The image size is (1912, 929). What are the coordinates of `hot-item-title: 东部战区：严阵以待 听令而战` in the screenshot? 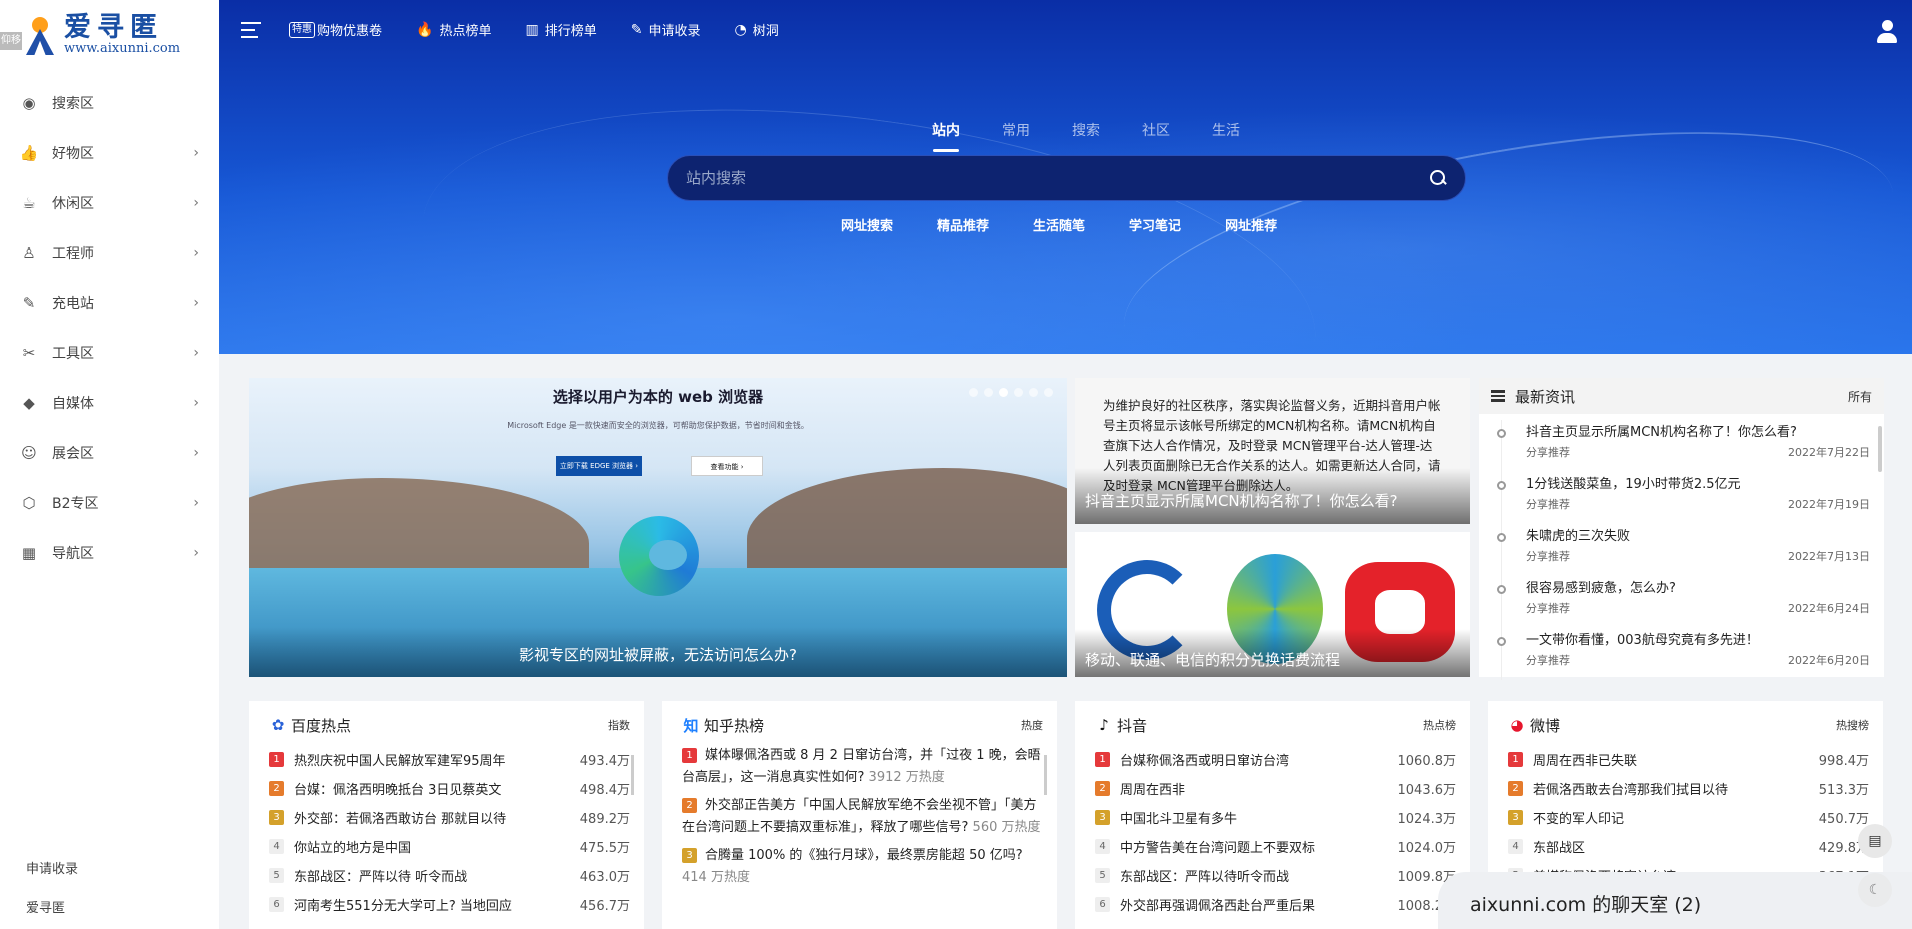 It's located at (433, 875).